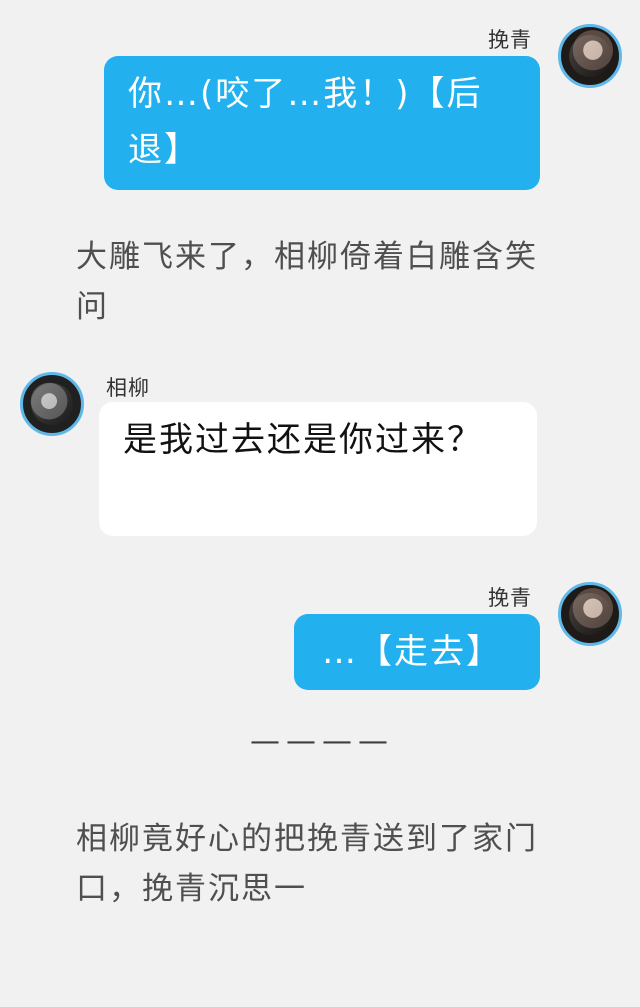 The height and width of the screenshot is (1007, 640). What do you see at coordinates (52, 404) in the screenshot?
I see `avatar-xiangliu` at bounding box center [52, 404].